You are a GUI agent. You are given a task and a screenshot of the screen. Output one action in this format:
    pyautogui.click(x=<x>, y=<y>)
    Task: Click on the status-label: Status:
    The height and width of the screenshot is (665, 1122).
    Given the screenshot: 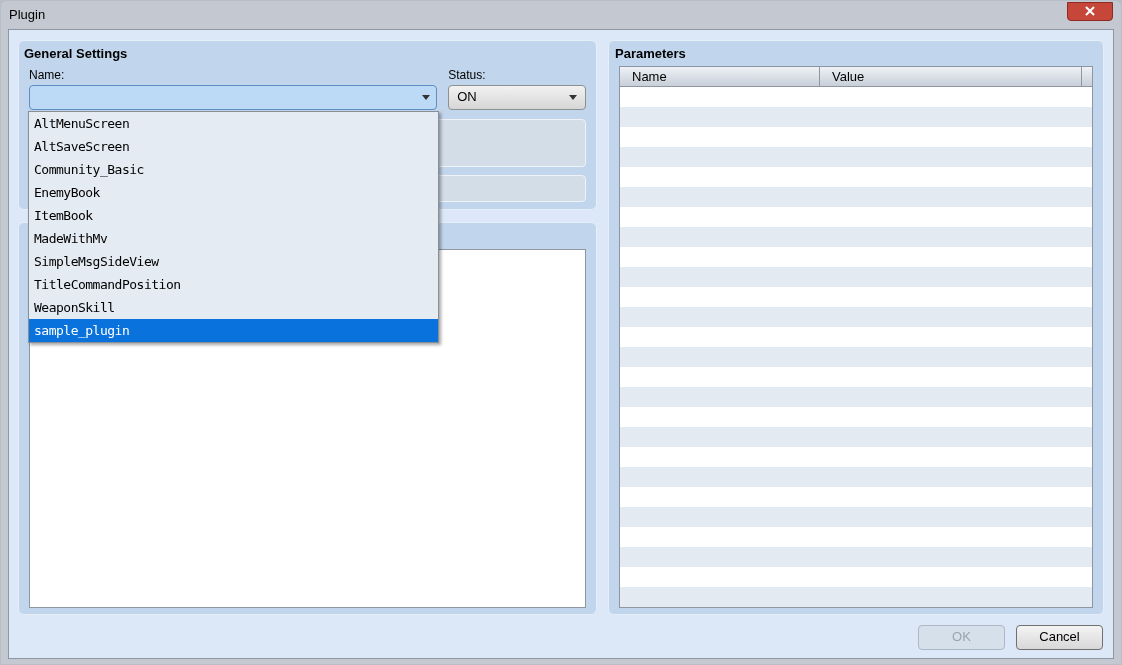 What is the action you would take?
    pyautogui.click(x=467, y=75)
    